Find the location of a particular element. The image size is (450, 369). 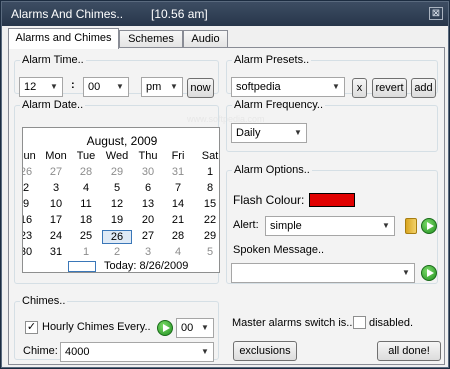

calendar-weekday: Tue is located at coordinates (86, 156).